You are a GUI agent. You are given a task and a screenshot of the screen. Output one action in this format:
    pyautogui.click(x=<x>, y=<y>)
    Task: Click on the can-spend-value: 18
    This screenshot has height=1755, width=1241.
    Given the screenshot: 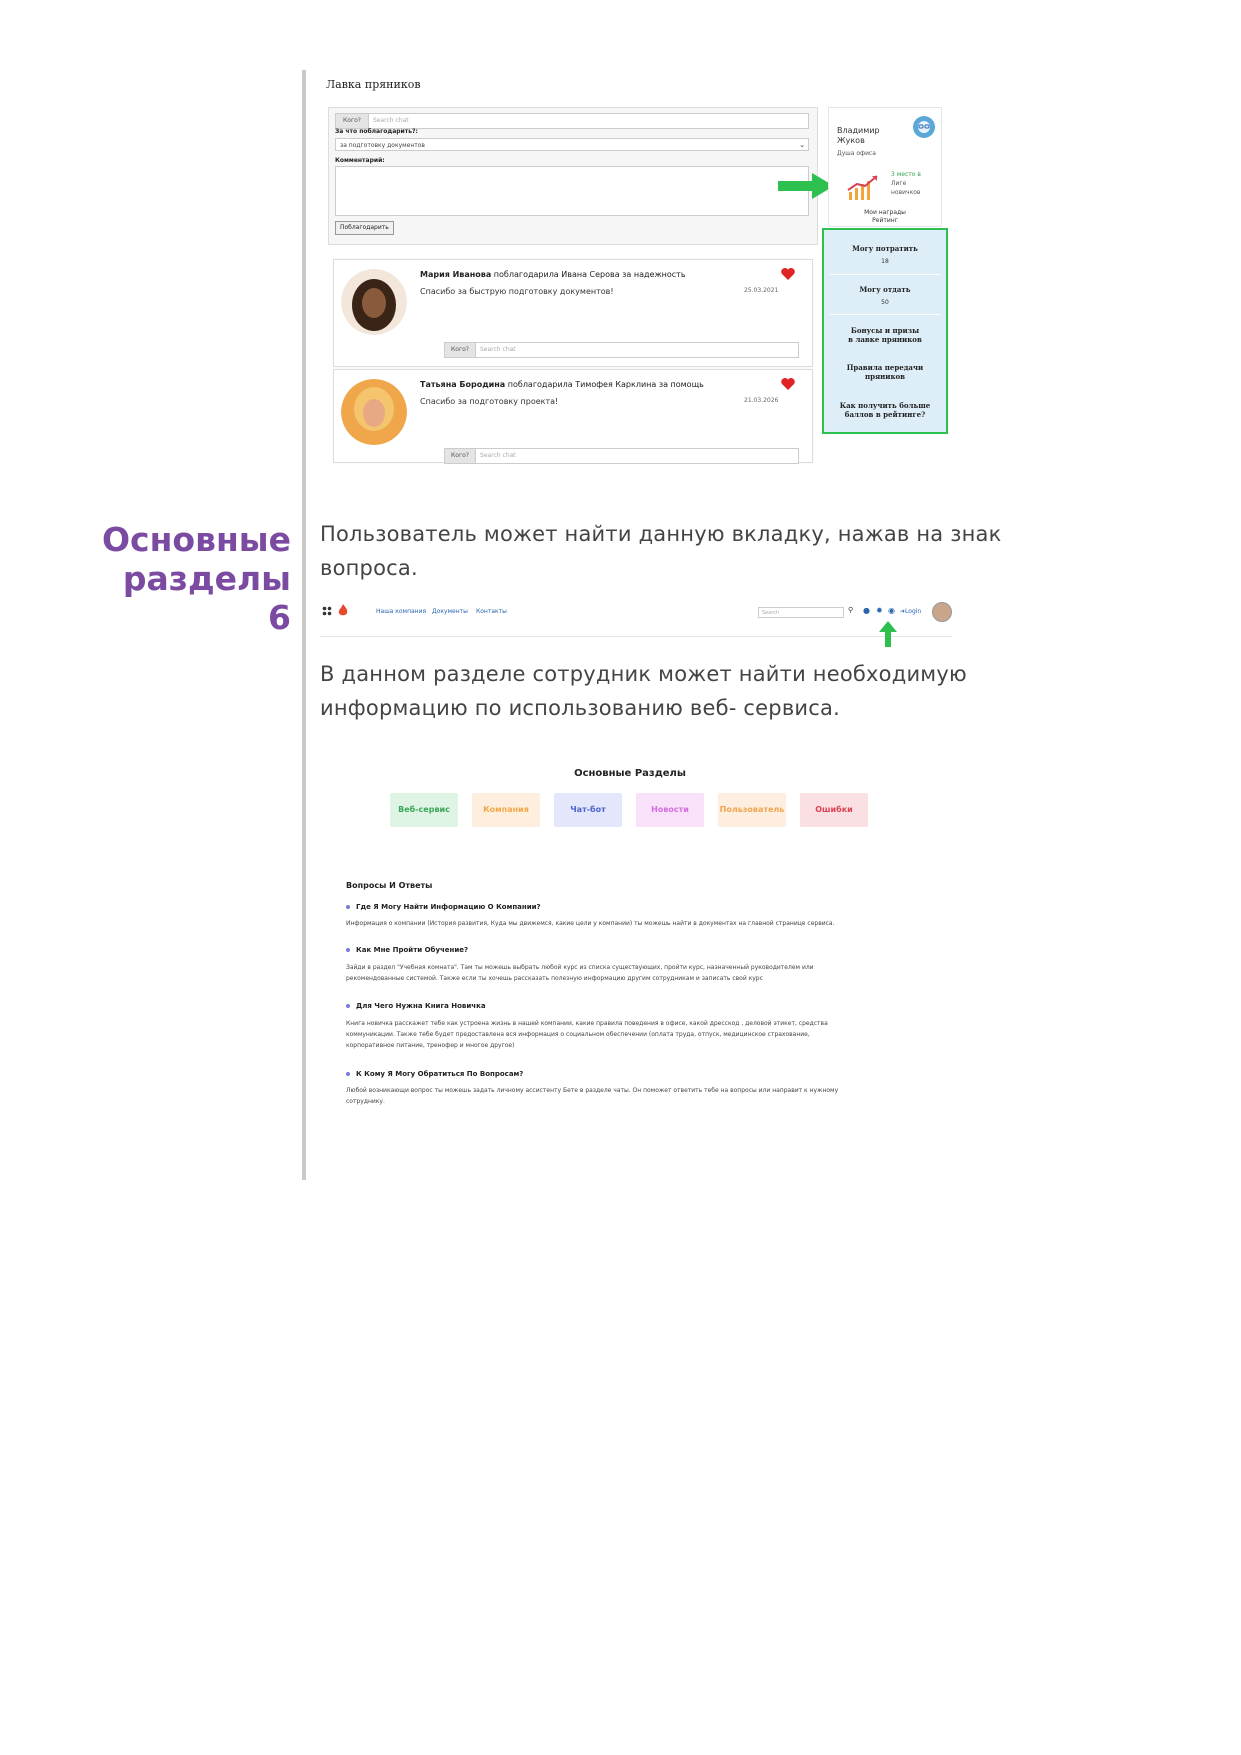 What is the action you would take?
    pyautogui.click(x=885, y=261)
    